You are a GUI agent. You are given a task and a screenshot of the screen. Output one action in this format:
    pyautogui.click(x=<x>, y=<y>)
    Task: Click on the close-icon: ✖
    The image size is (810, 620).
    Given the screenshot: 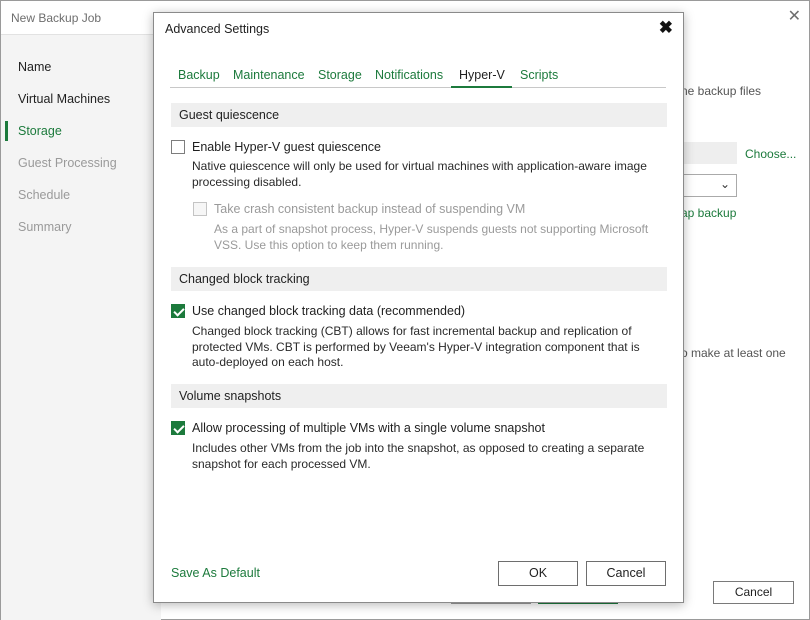 What is the action you would take?
    pyautogui.click(x=666, y=28)
    